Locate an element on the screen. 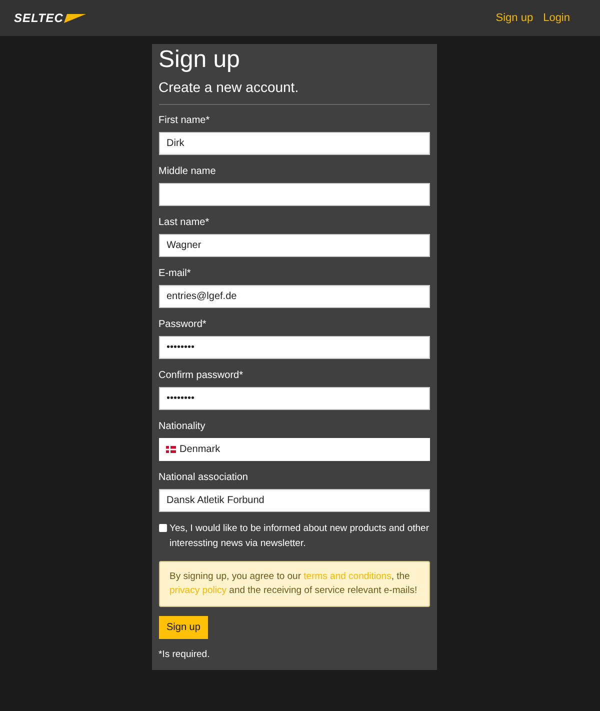 The image size is (600, 711). logo: SELTEC is located at coordinates (39, 18).